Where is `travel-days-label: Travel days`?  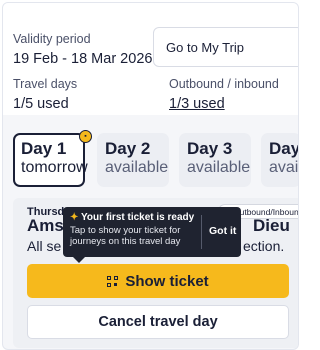 travel-days-label: Travel days is located at coordinates (45, 84).